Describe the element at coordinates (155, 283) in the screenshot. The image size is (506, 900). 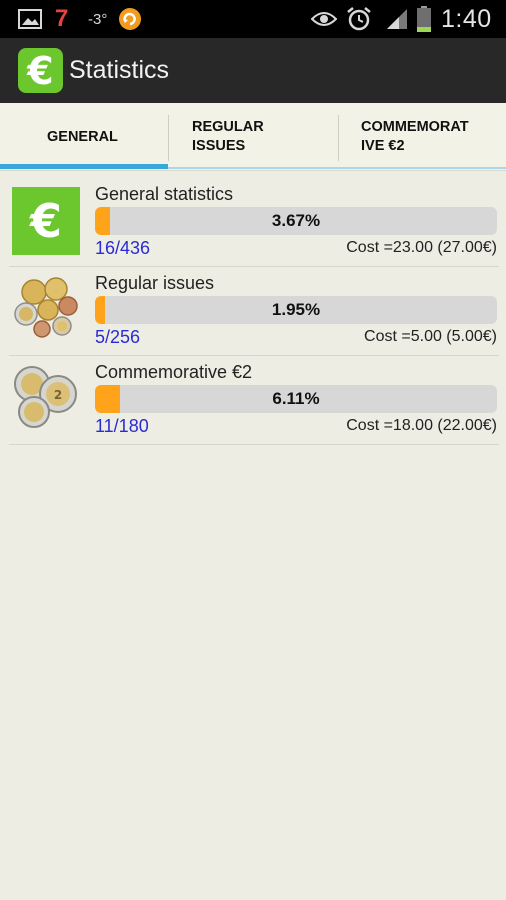
I see `stats-title: Regular issues` at that location.